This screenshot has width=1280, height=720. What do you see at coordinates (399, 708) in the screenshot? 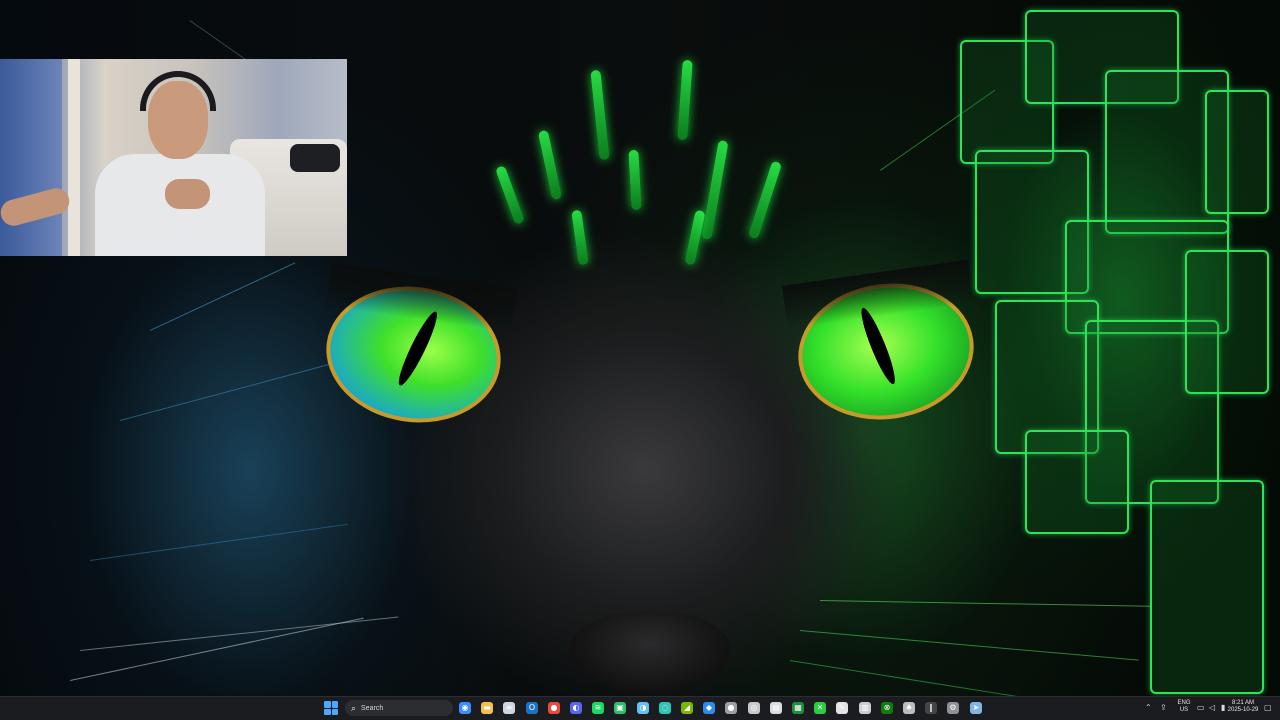
I see `search-box: ⌕ Search` at bounding box center [399, 708].